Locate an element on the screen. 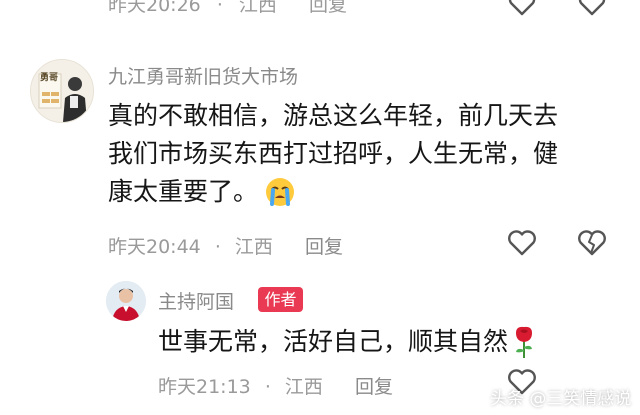 The image size is (640, 415). comment-line-2: 我们市场买东西打过招呼，人生无常，健 is located at coordinates (333, 153).